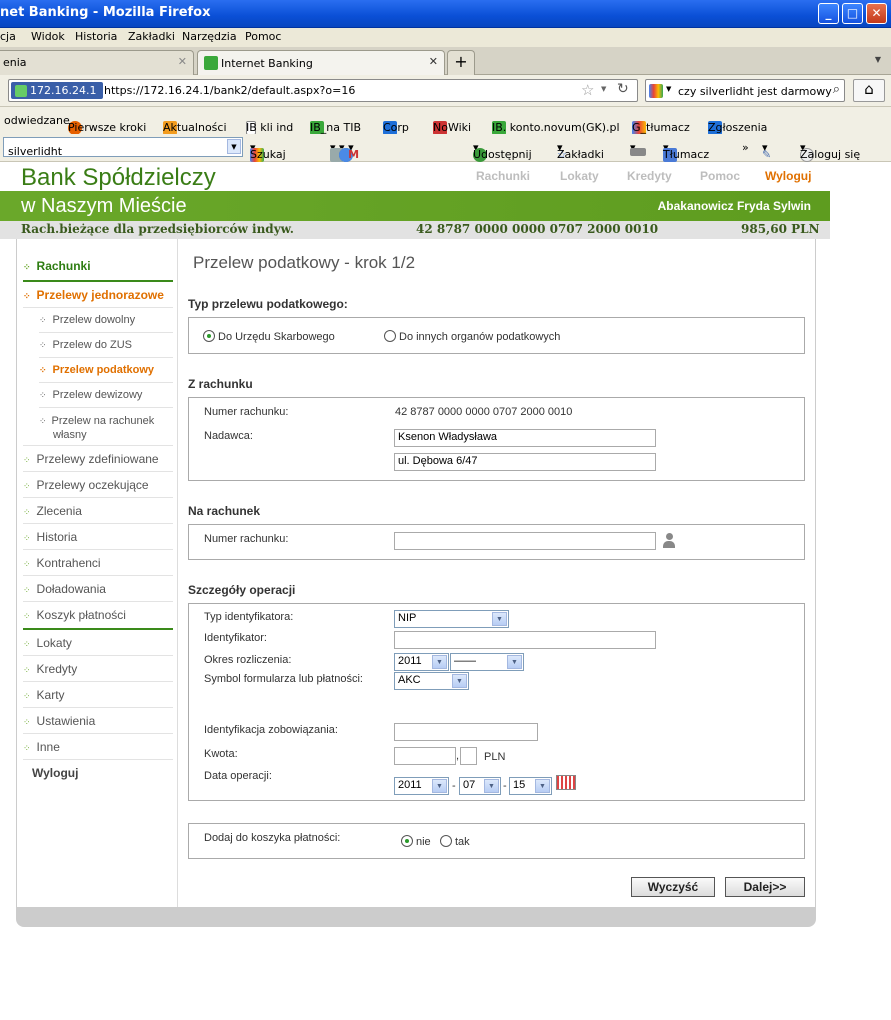 This screenshot has height=1020, width=891. I want to click on menu-item-narzedzia: Narzędzia, so click(209, 36).